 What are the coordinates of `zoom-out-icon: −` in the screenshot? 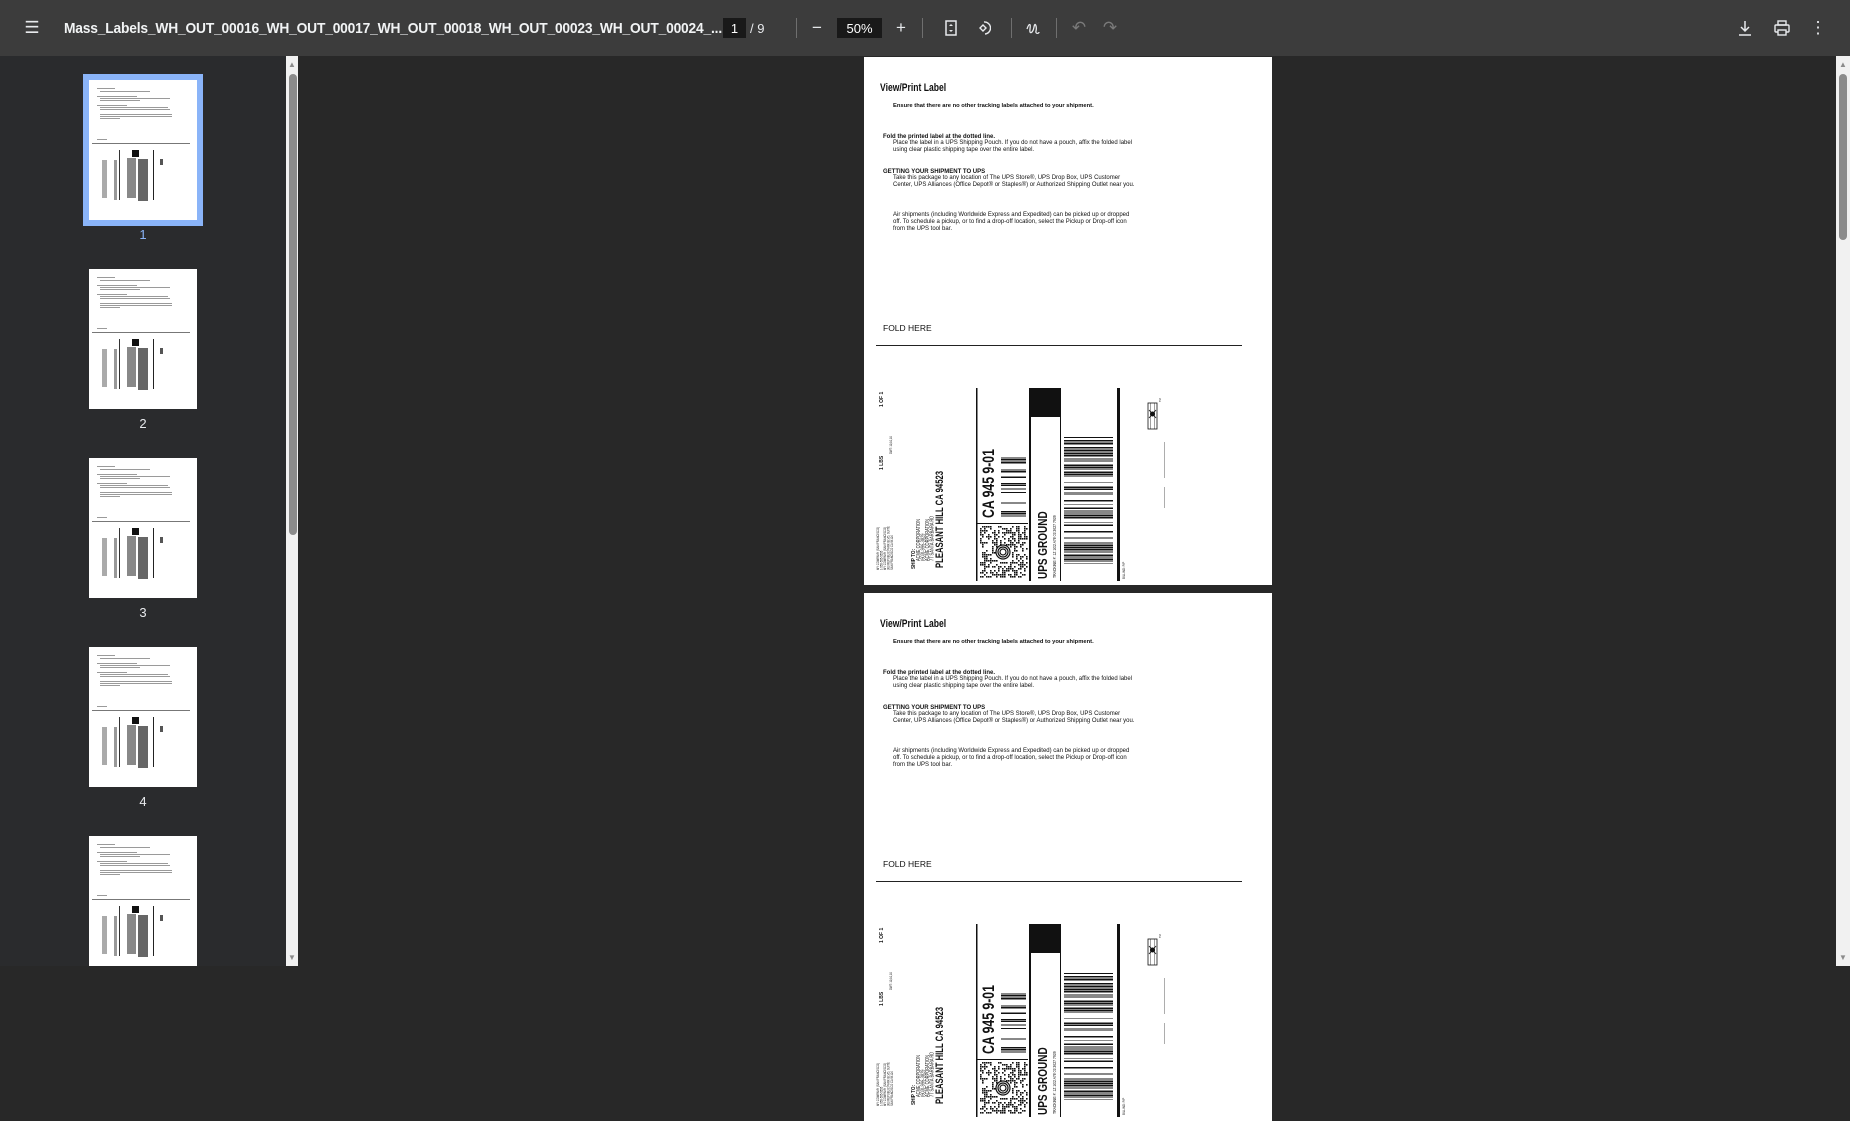 It's located at (817, 28).